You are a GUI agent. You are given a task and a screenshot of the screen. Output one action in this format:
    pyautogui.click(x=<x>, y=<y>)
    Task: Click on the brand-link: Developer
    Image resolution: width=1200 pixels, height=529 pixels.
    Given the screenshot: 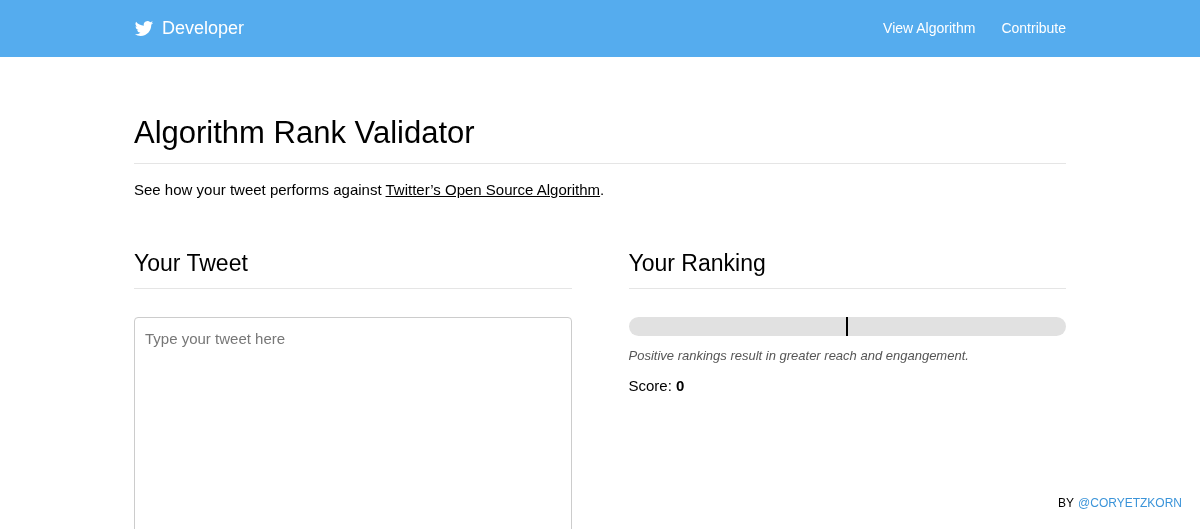 What is the action you would take?
    pyautogui.click(x=189, y=28)
    